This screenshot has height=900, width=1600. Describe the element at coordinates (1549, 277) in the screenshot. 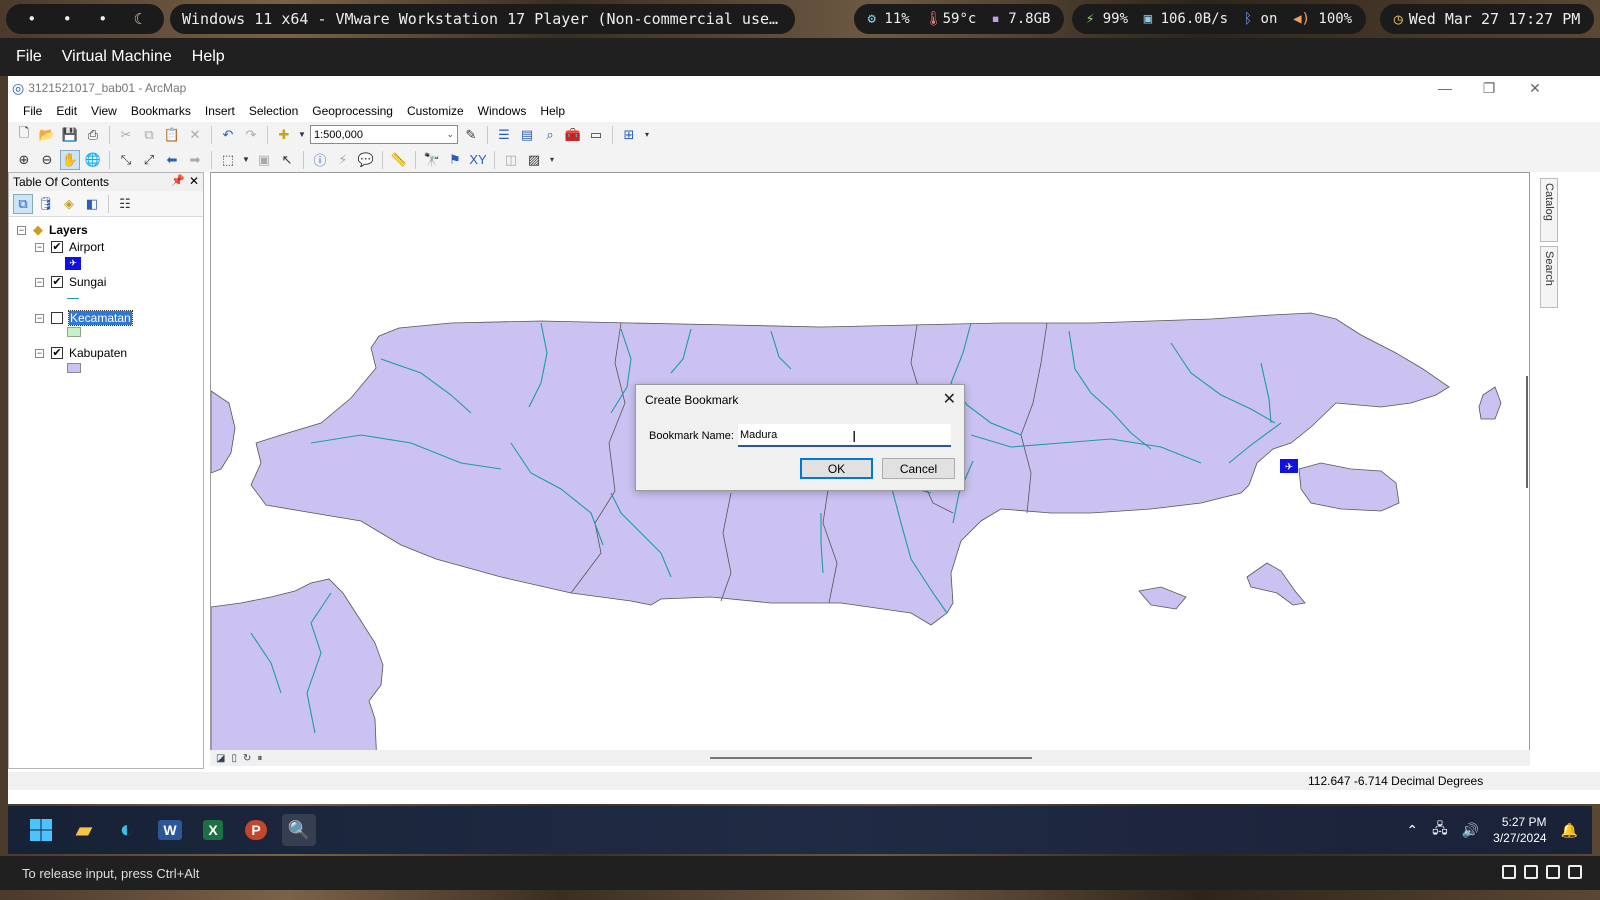

I see `search-tab: Search` at that location.